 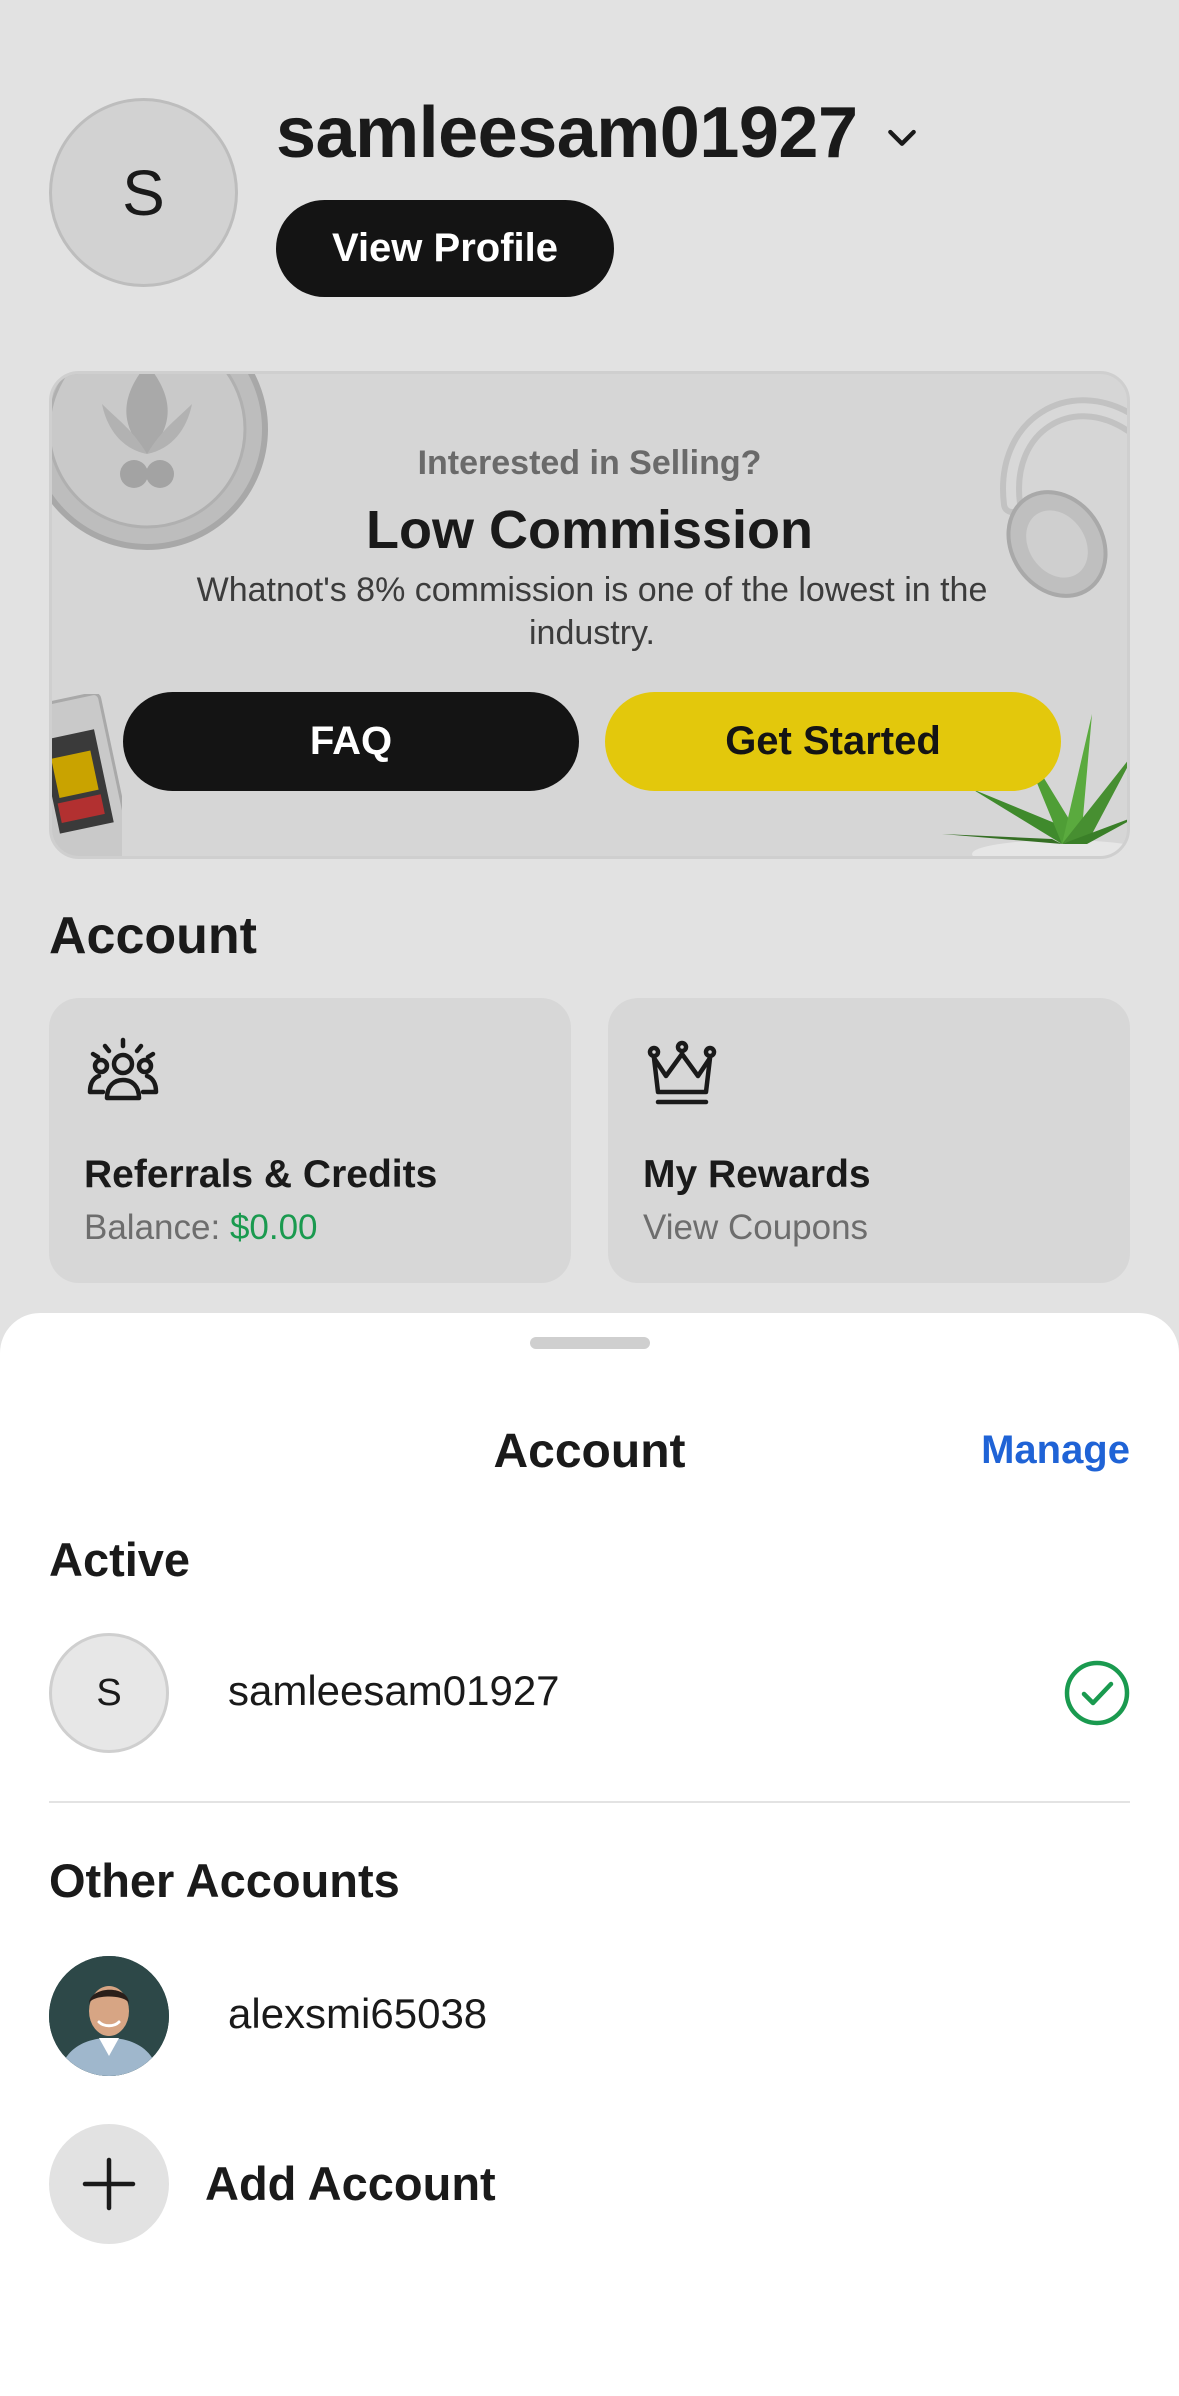 I want to click on manage-button: Manage, so click(x=1055, y=1450).